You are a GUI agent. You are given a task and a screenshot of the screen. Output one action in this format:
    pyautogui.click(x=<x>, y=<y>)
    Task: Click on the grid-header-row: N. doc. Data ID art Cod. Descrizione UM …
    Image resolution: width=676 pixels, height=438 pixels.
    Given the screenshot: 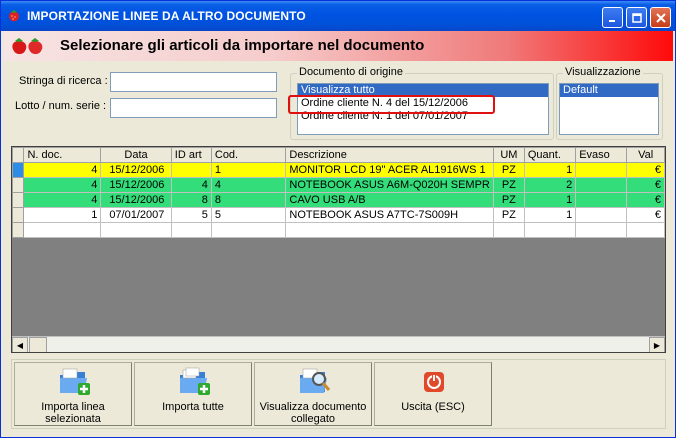 What is the action you would take?
    pyautogui.click(x=338, y=155)
    